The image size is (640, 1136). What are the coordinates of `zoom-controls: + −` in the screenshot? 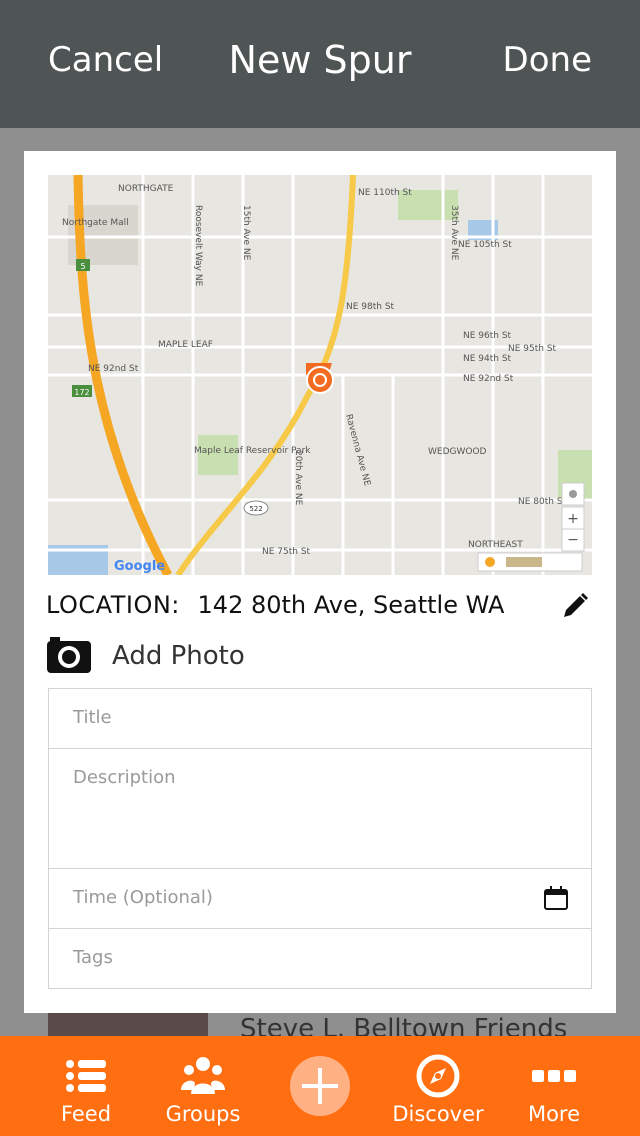 It's located at (573, 517).